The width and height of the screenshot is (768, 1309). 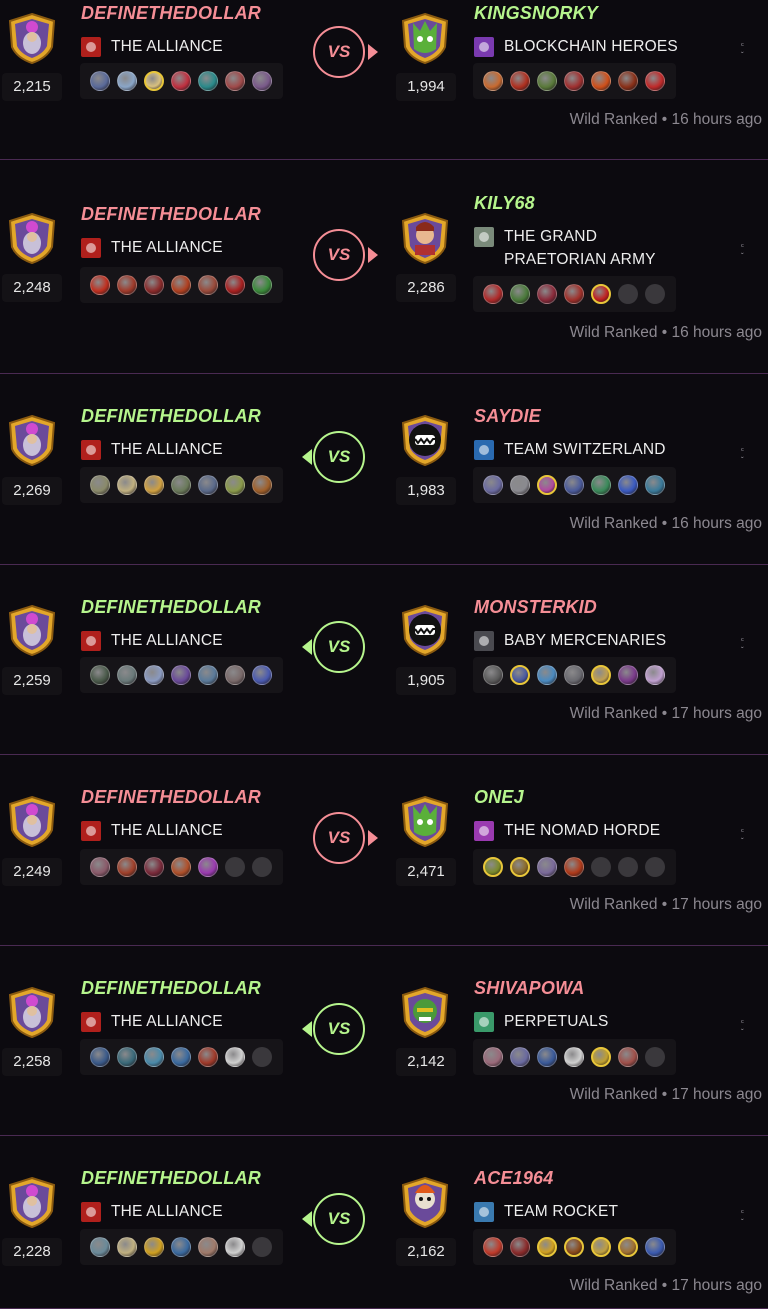 I want to click on left-player: 2,258 DEFINETHEDOLLAR THE ALLIANCE, so click(x=150, y=1017).